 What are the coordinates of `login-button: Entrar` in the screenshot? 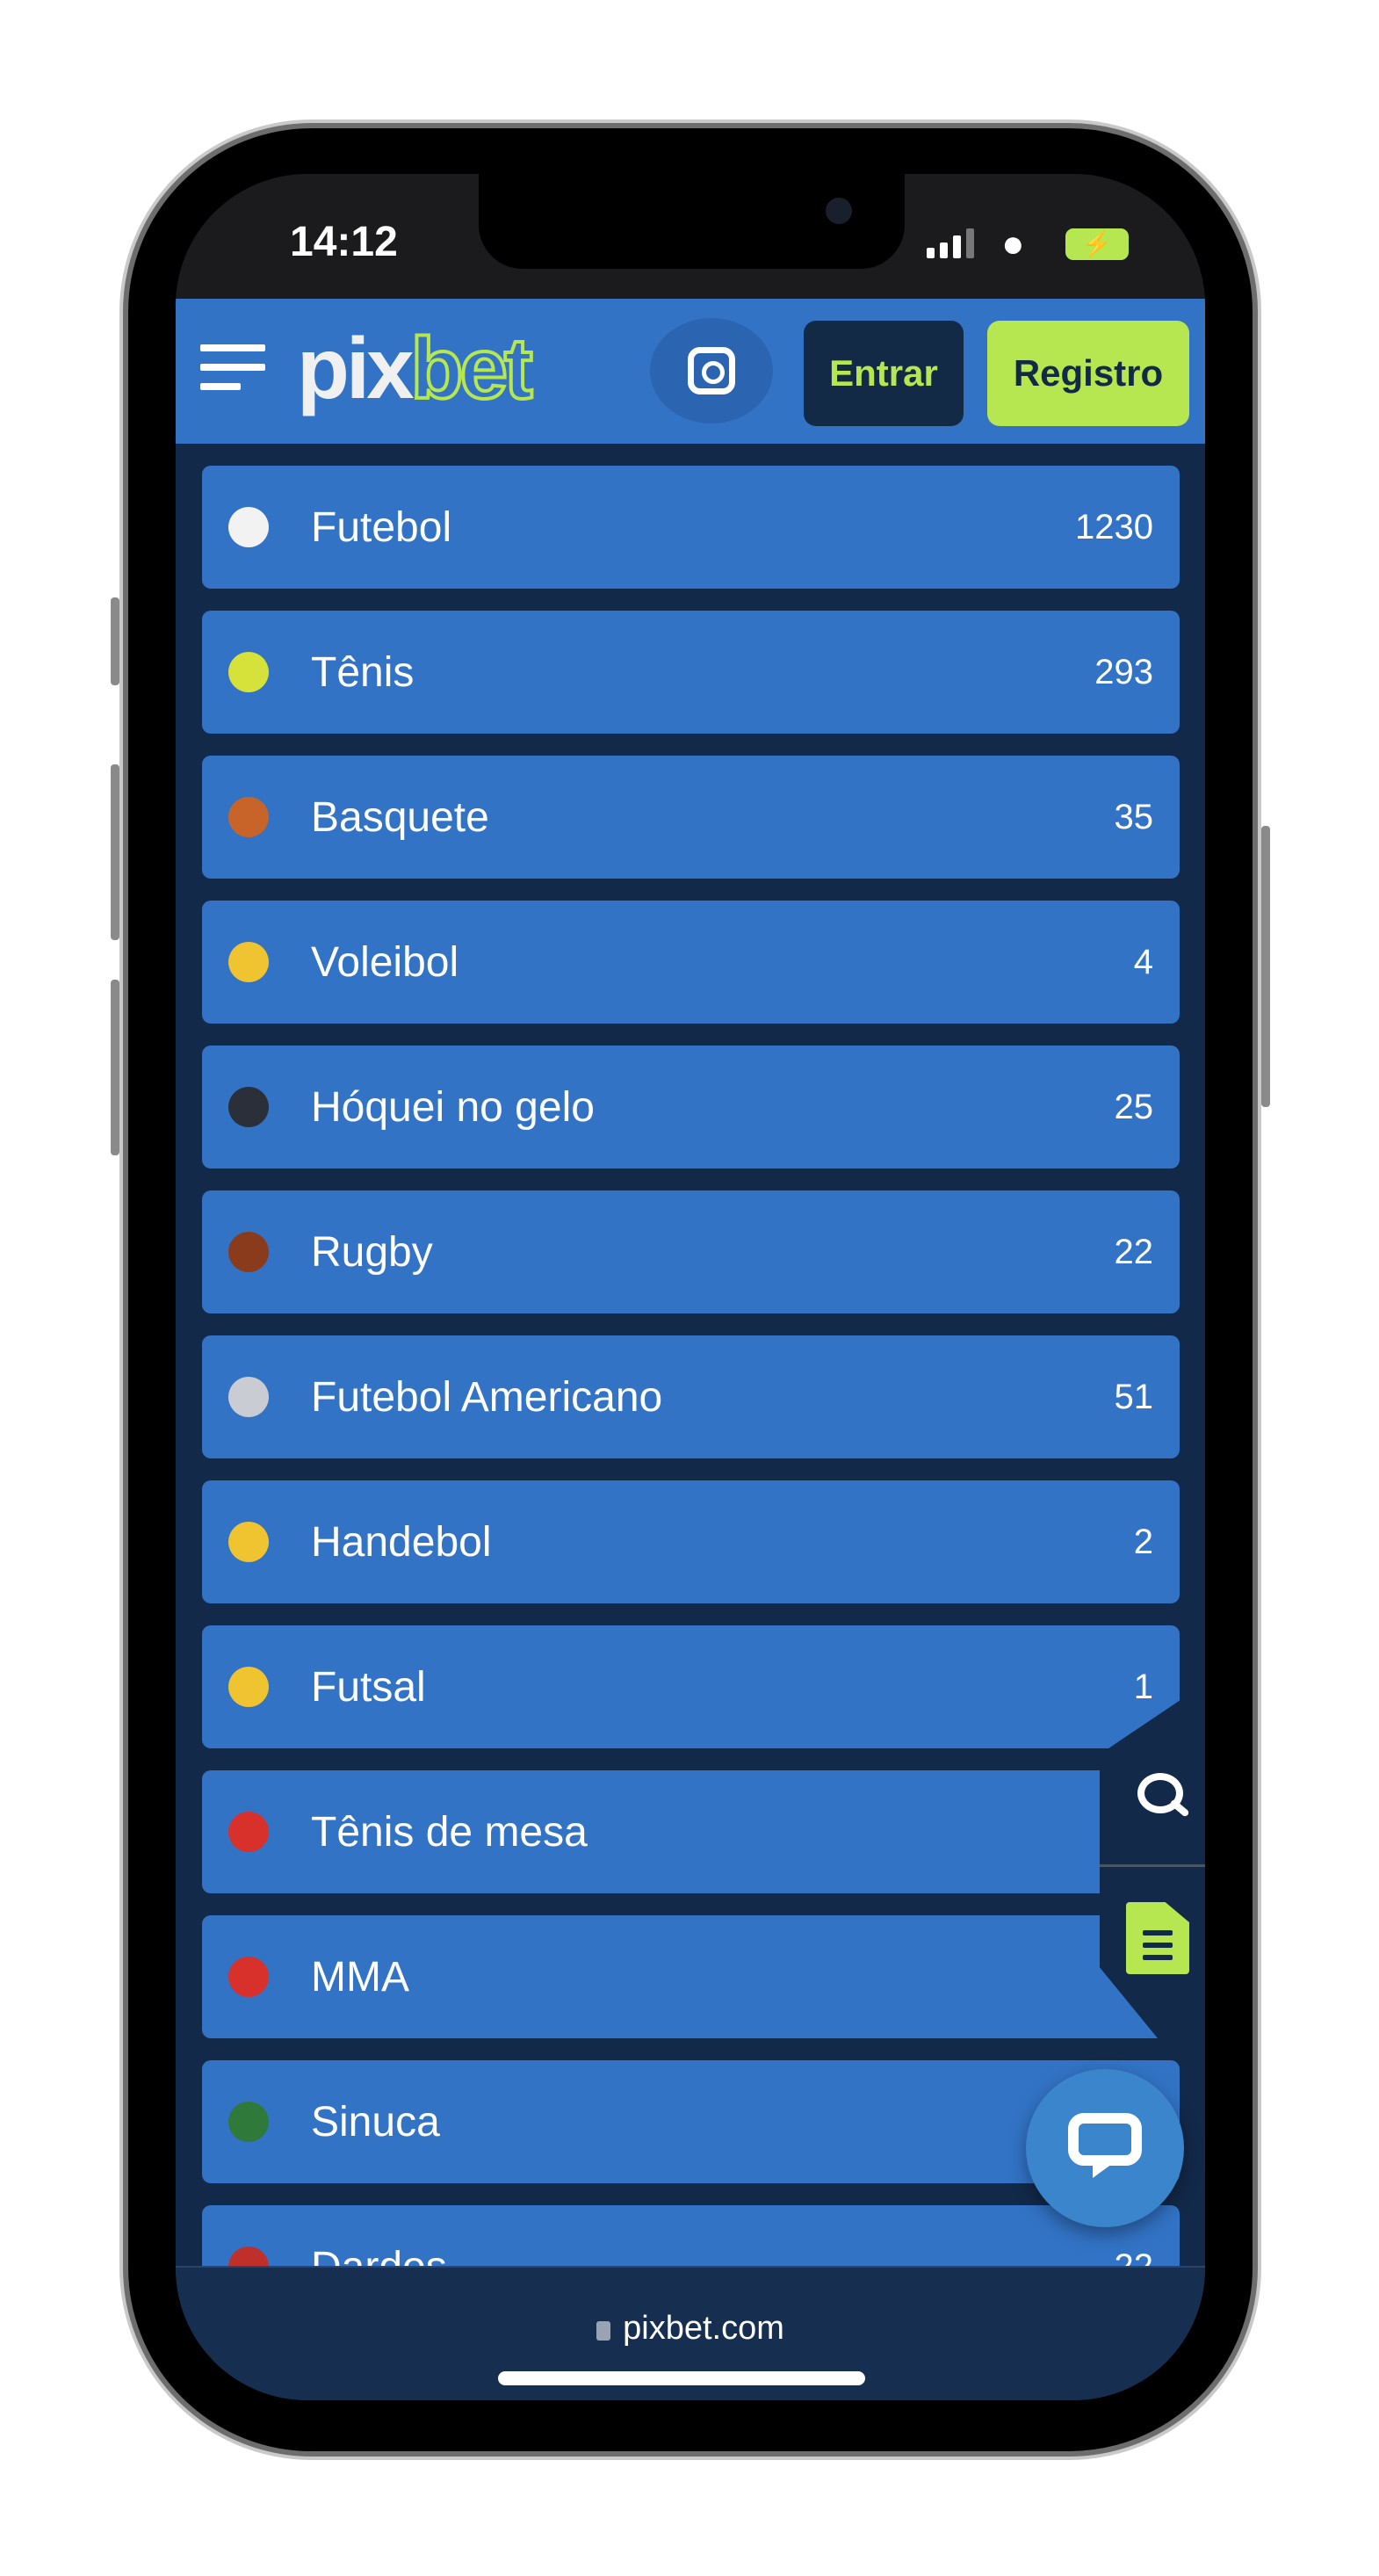 It's located at (884, 373).